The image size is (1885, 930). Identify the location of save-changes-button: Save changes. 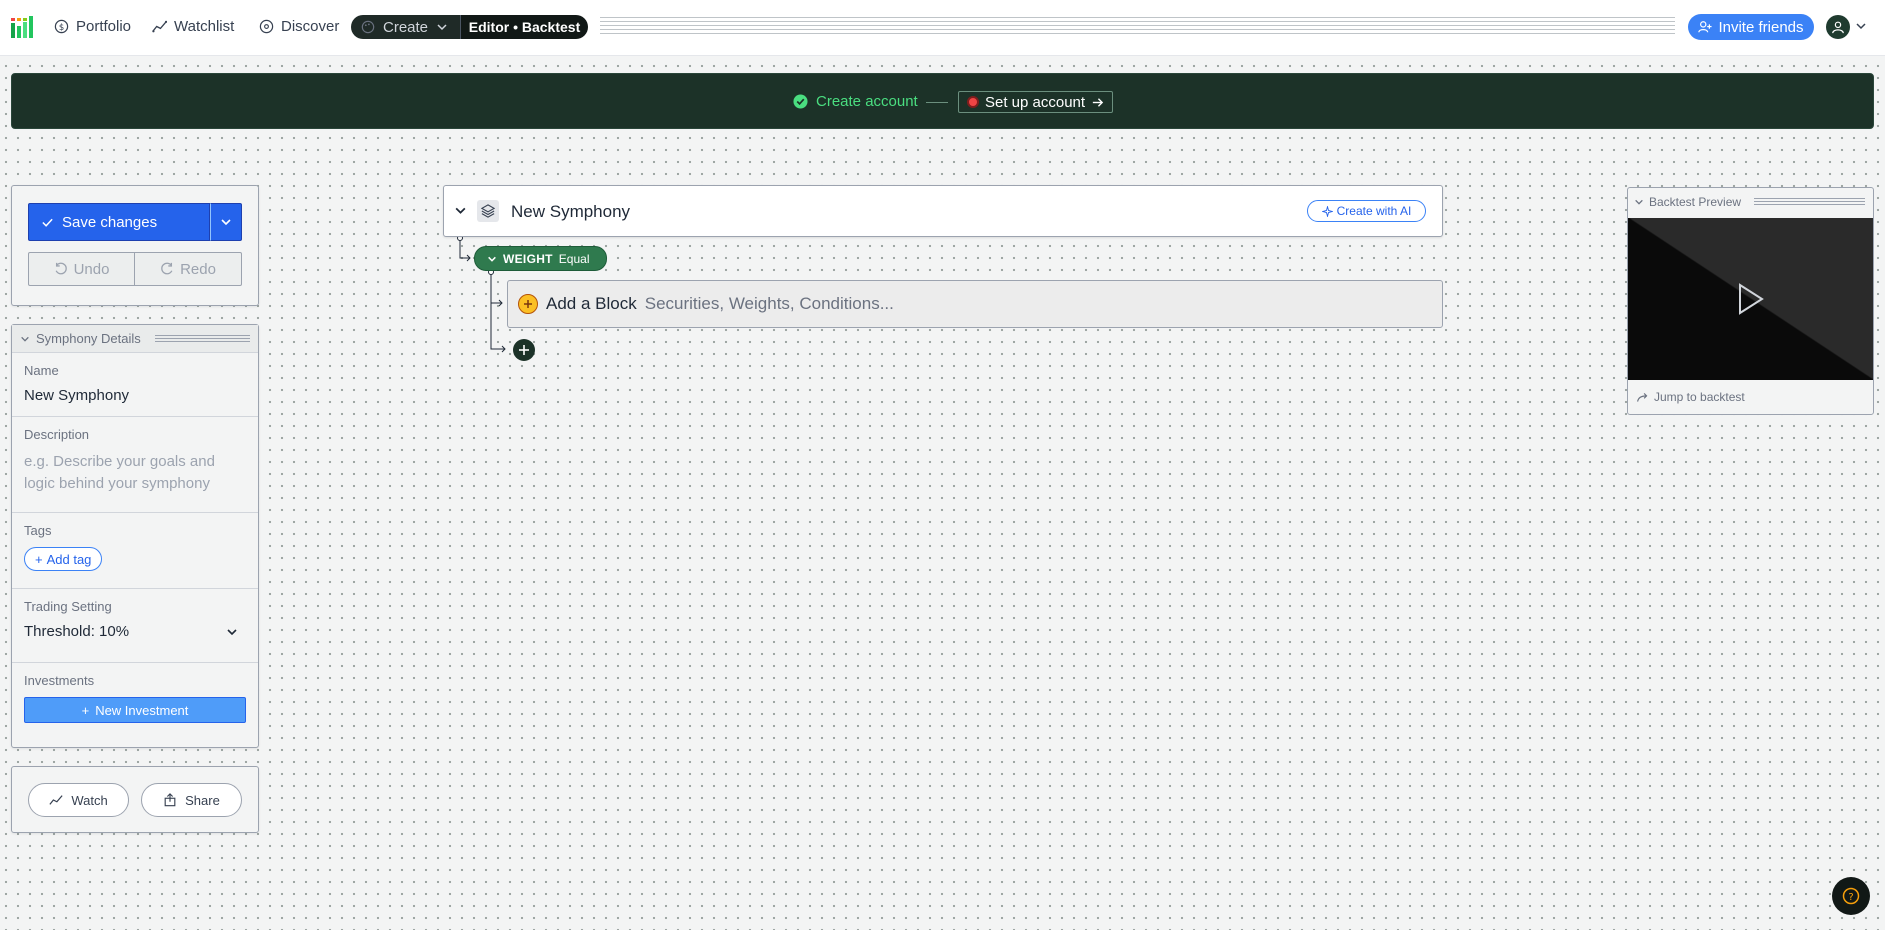
(119, 222).